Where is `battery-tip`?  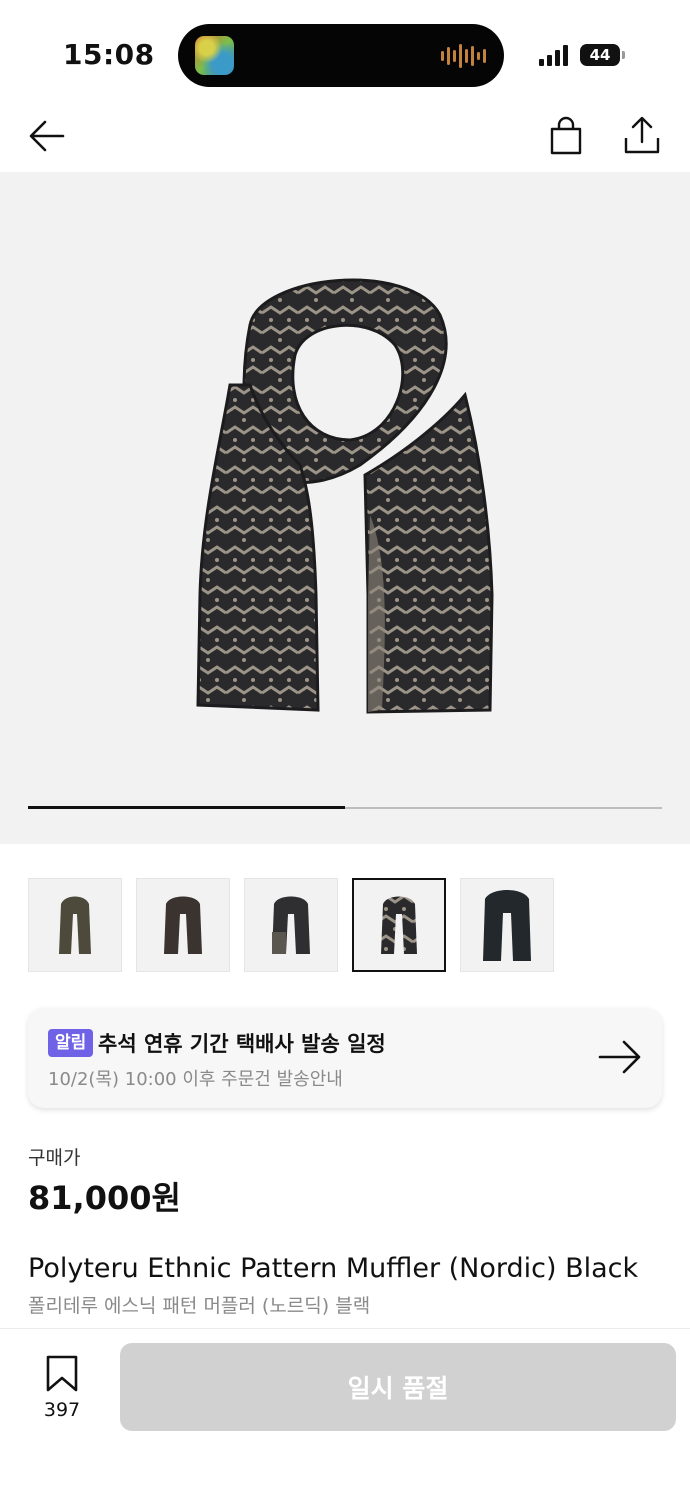 battery-tip is located at coordinates (623, 55).